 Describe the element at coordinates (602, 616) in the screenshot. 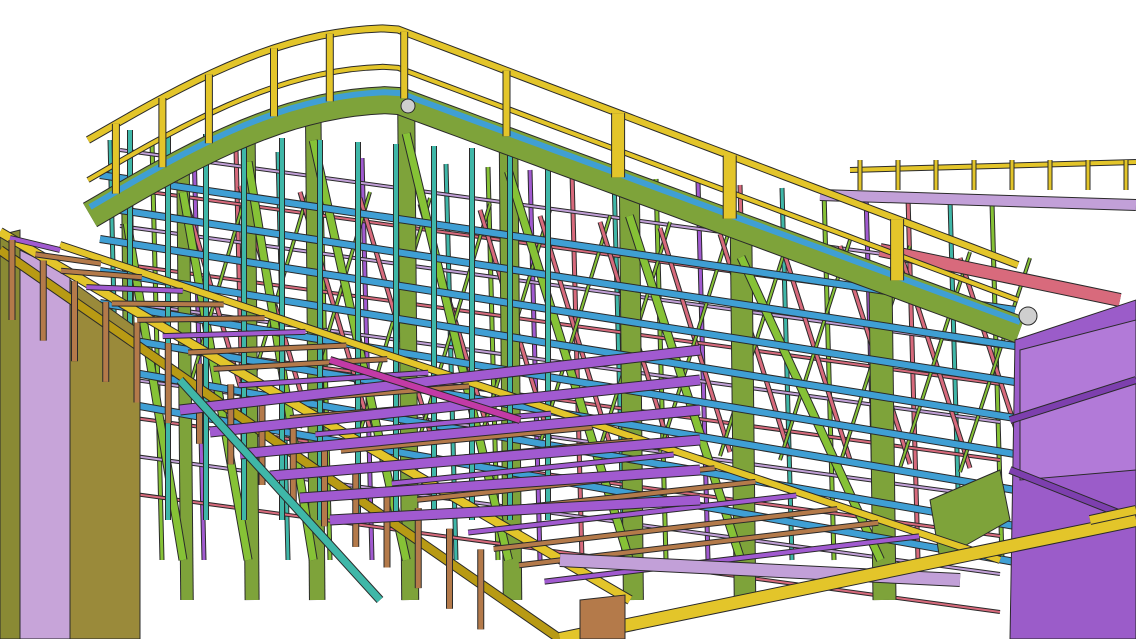

I see `foreground-post` at that location.